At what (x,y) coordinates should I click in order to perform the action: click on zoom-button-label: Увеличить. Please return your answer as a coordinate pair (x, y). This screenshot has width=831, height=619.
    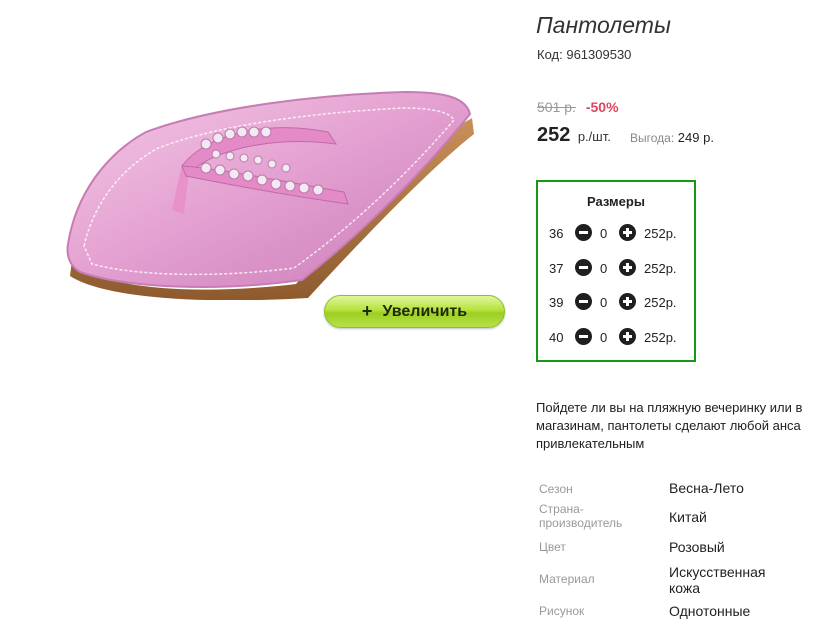
    Looking at the image, I should click on (425, 311).